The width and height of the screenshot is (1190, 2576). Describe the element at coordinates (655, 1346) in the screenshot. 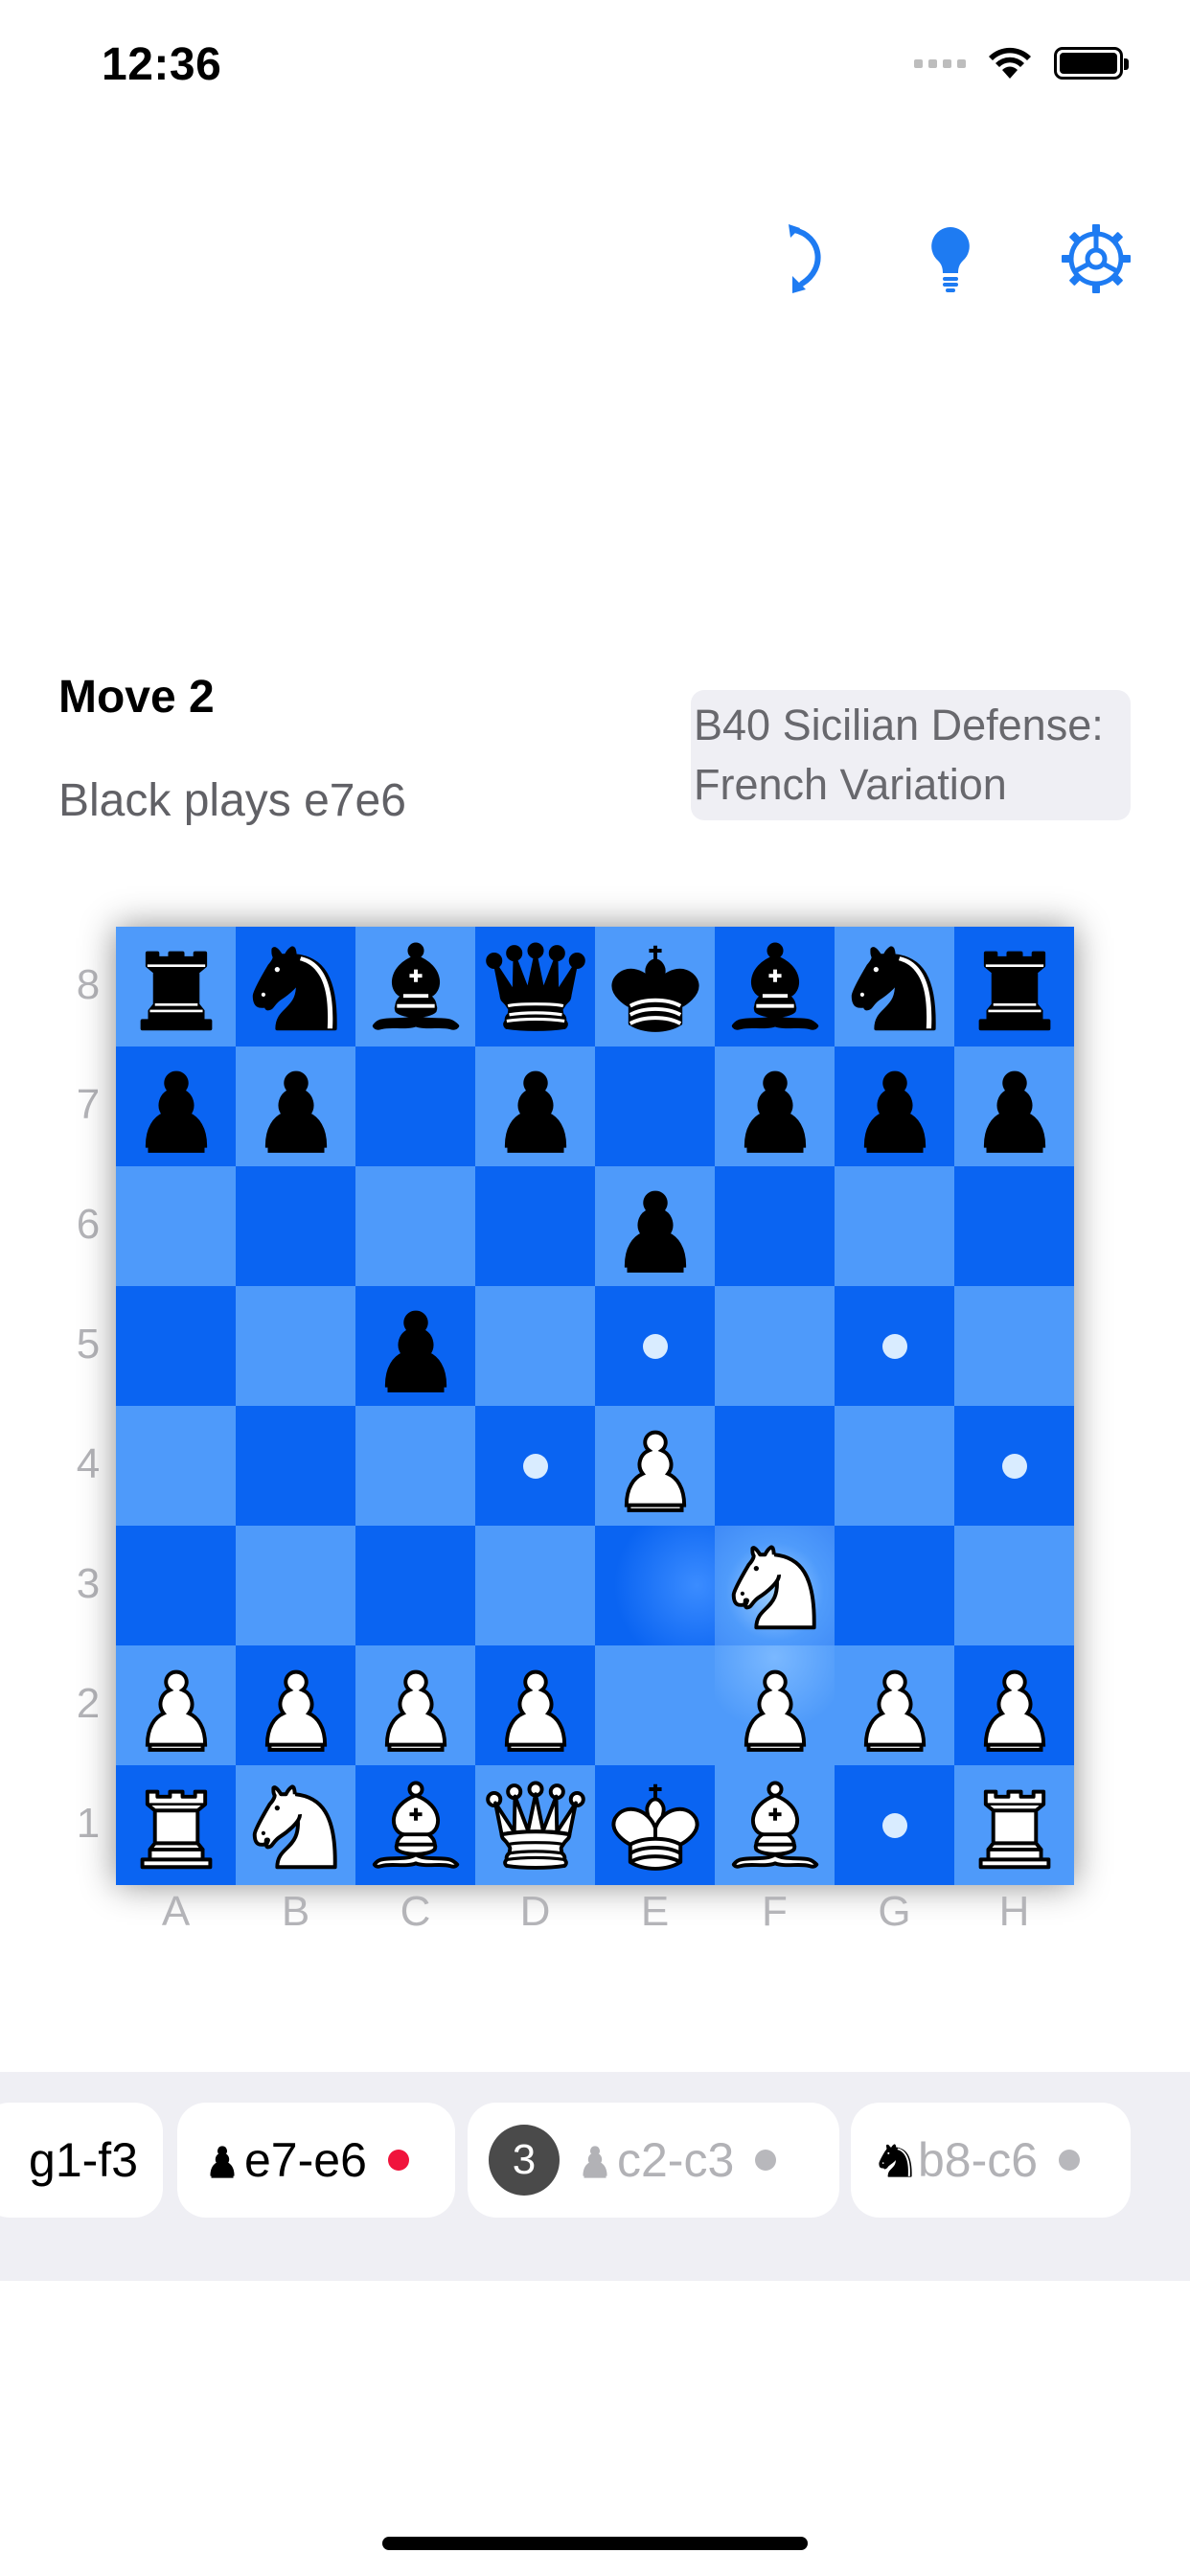

I see `square-e5` at that location.